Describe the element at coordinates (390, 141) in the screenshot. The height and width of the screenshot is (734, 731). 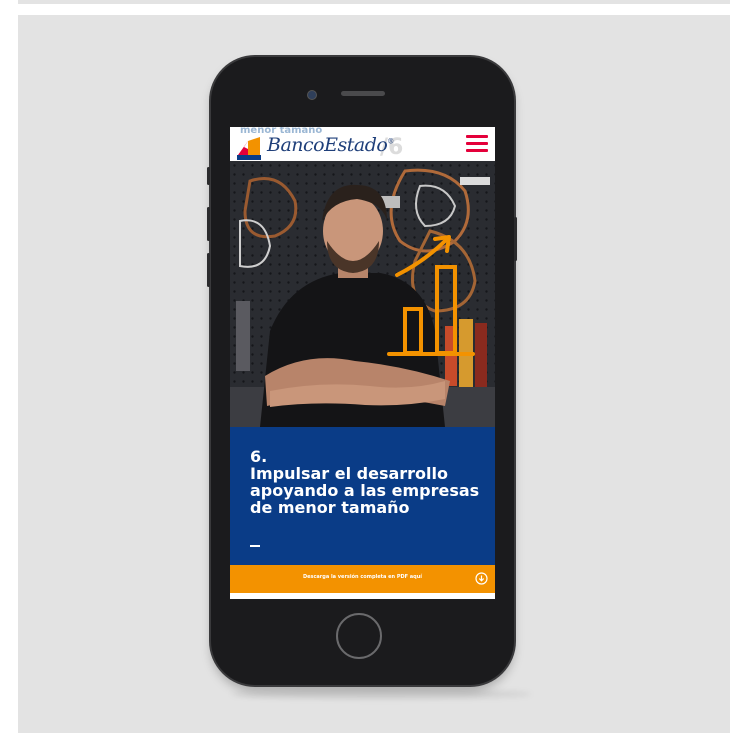
I see `registered-mark: ®` at that location.